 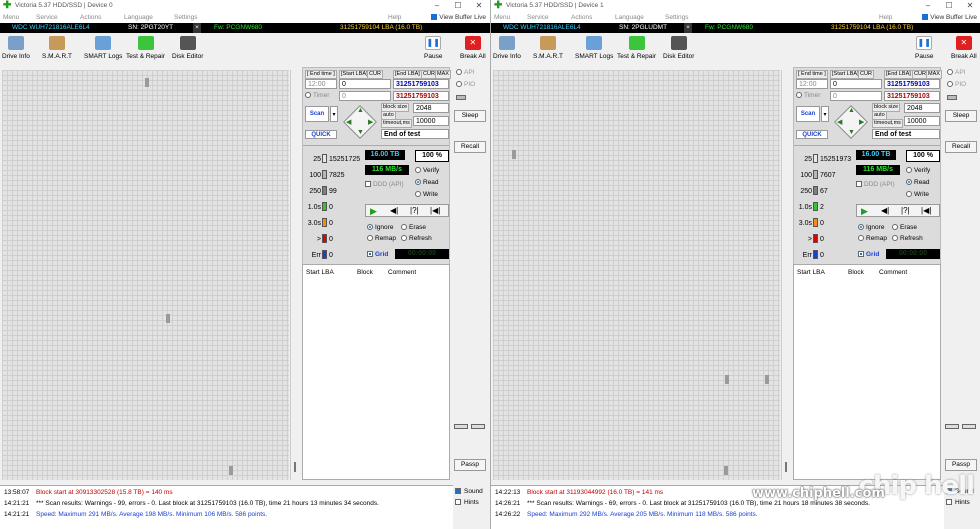 What do you see at coordinates (435, 210) in the screenshot?
I see `step-forward-icon: |◀|` at bounding box center [435, 210].